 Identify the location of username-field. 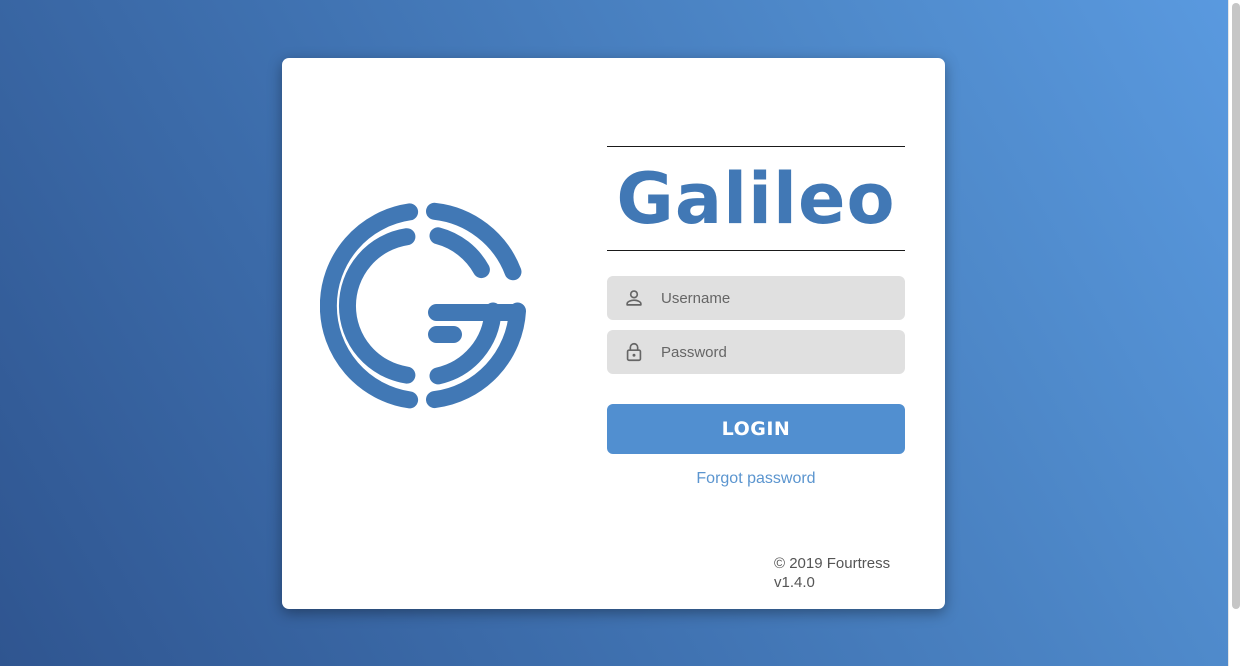
(756, 298).